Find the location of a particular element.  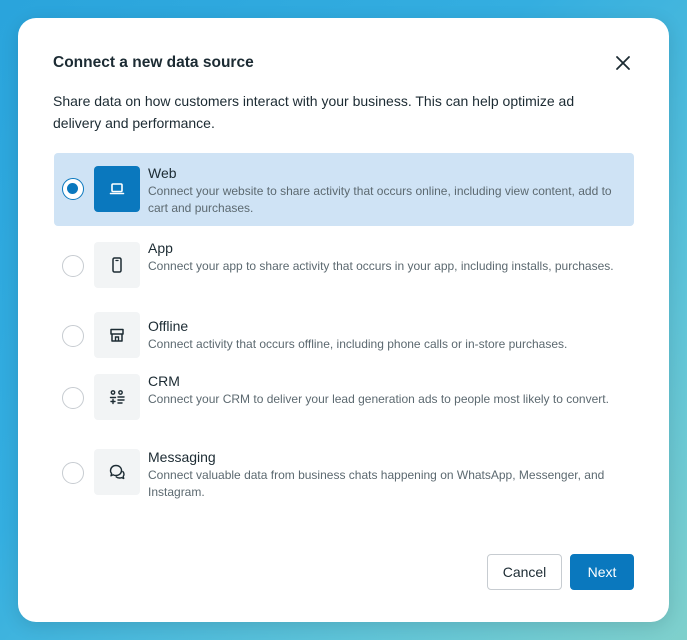

radio-web is located at coordinates (73, 189).